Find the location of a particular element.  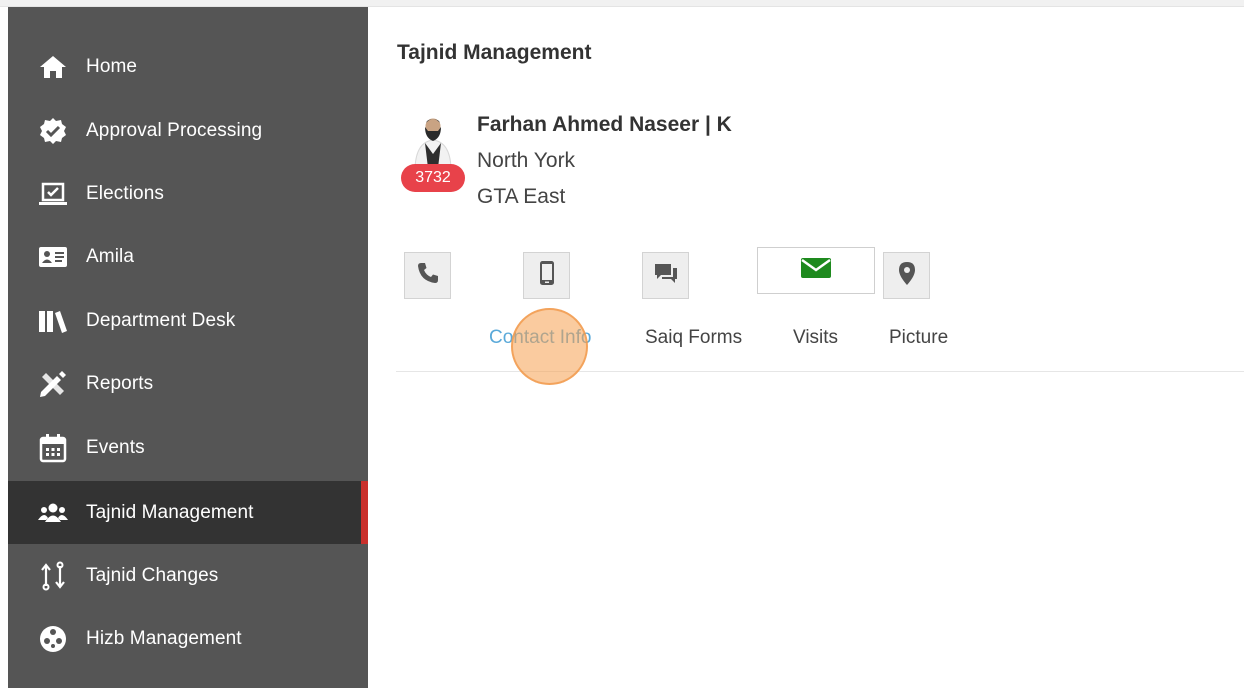

sidebar-item-label: Approval Processing is located at coordinates (174, 130).